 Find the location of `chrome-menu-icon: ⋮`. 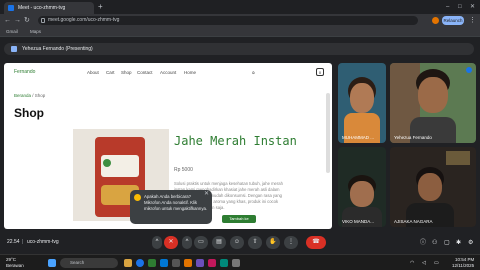

chrome-menu-icon: ⋮ is located at coordinates (472, 20).